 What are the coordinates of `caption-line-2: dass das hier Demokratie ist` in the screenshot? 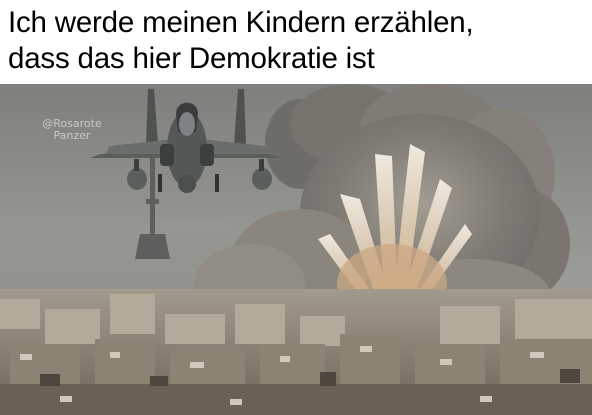 It's located at (191, 58).